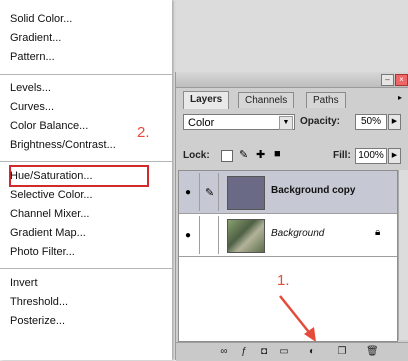 This screenshot has width=408, height=361. I want to click on opacity-slider-arrow-icon: ▶, so click(394, 122).